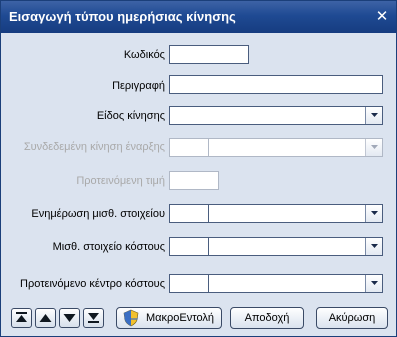 The width and height of the screenshot is (397, 337). I want to click on update-payroll-code-input, so click(189, 213).